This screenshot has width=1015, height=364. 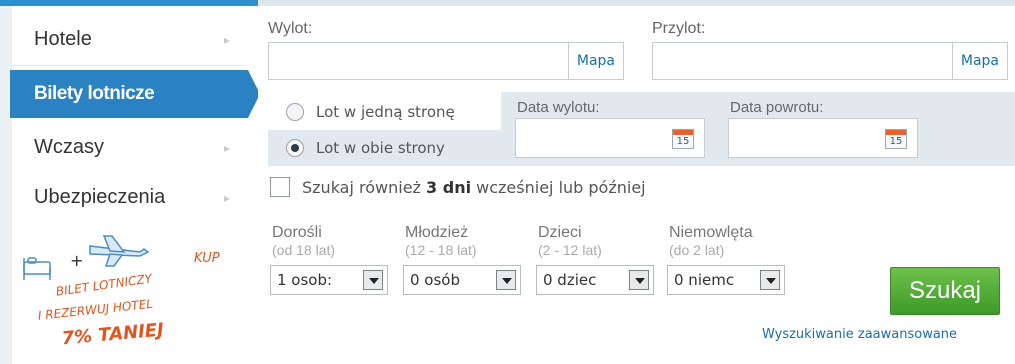 What do you see at coordinates (63, 39) in the screenshot?
I see `nav-item-label: Hotele` at bounding box center [63, 39].